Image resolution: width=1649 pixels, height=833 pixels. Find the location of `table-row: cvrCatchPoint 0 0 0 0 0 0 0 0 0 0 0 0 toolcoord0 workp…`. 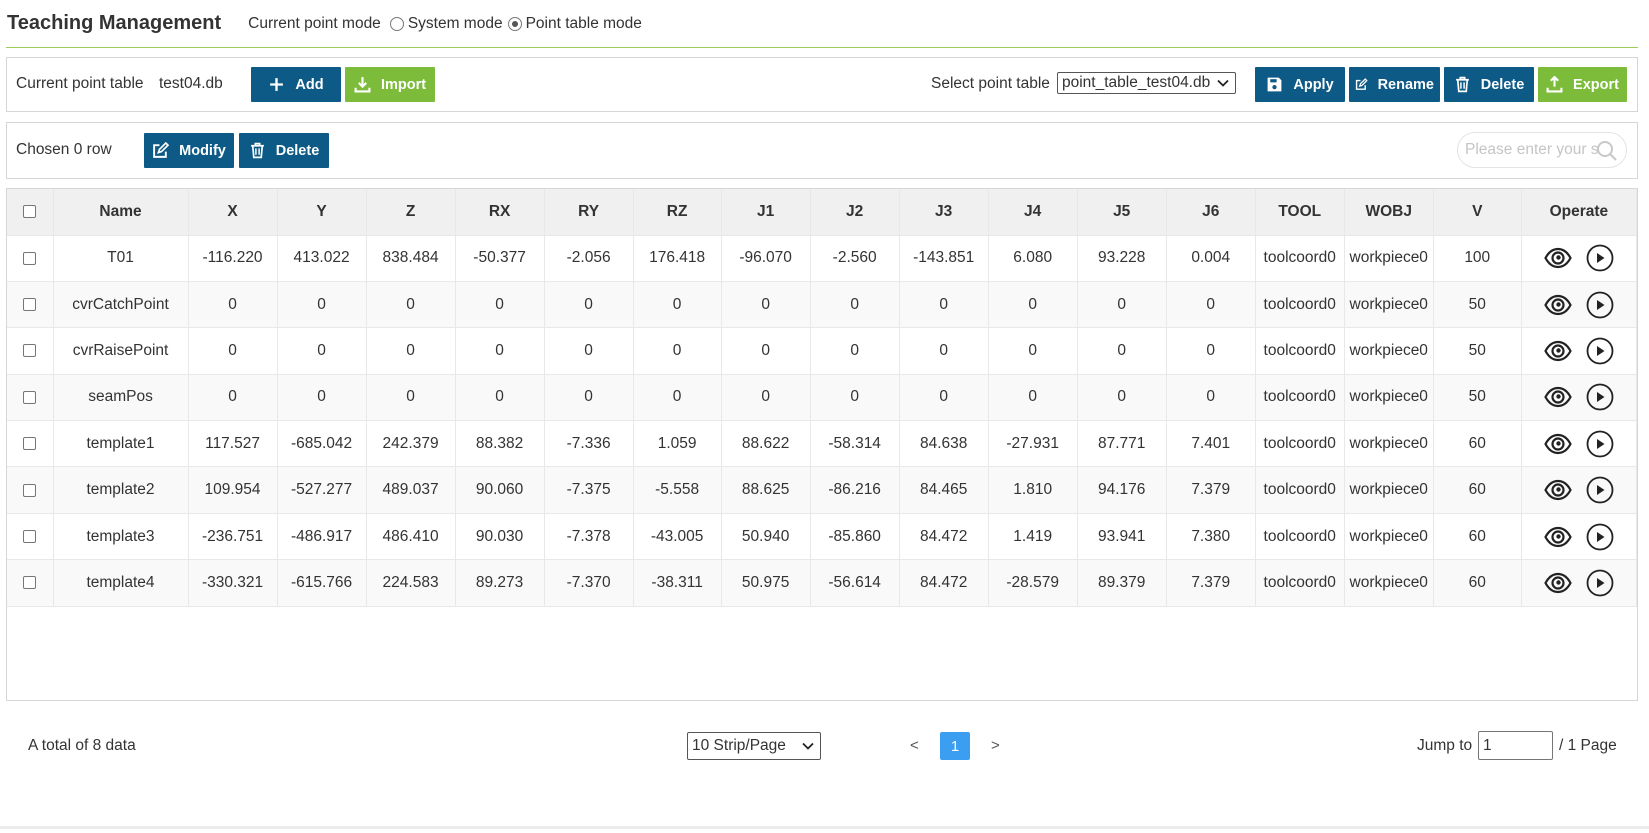

table-row: cvrCatchPoint 0 0 0 0 0 0 0 0 0 0 0 0 toolcoord0 workp… is located at coordinates (822, 305).